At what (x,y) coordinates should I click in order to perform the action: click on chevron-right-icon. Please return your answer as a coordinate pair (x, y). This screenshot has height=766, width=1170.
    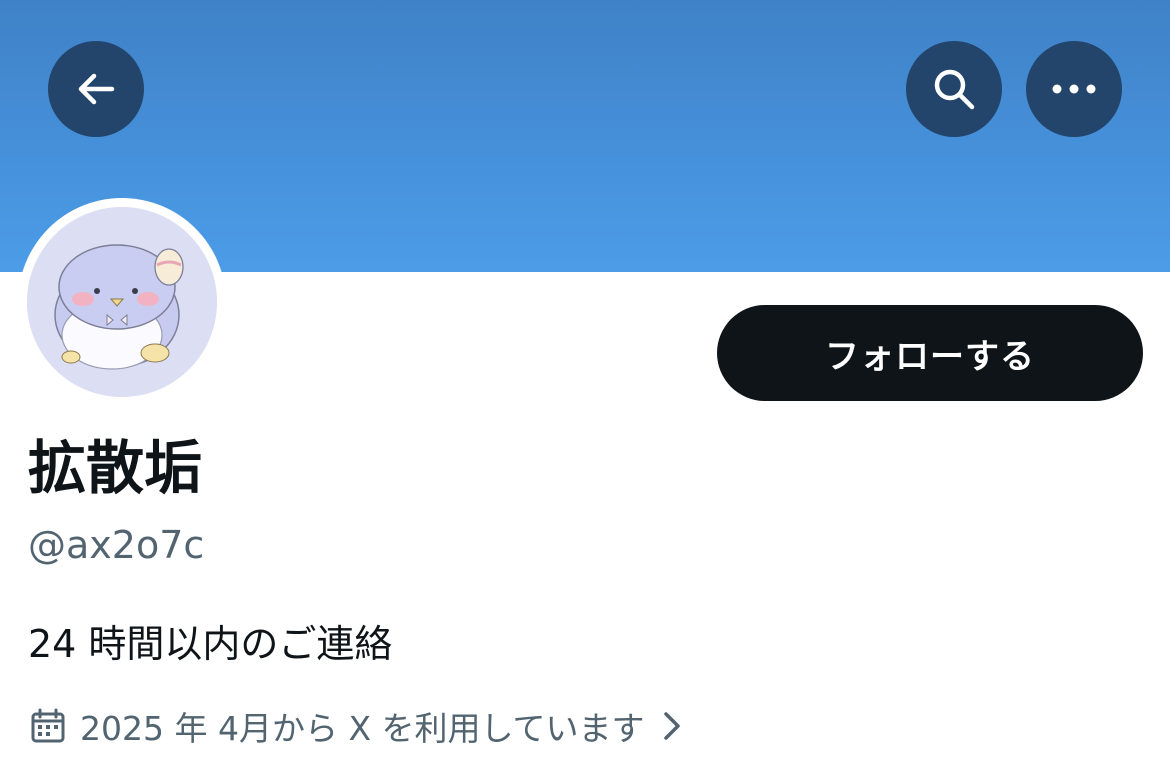
    Looking at the image, I should click on (671, 726).